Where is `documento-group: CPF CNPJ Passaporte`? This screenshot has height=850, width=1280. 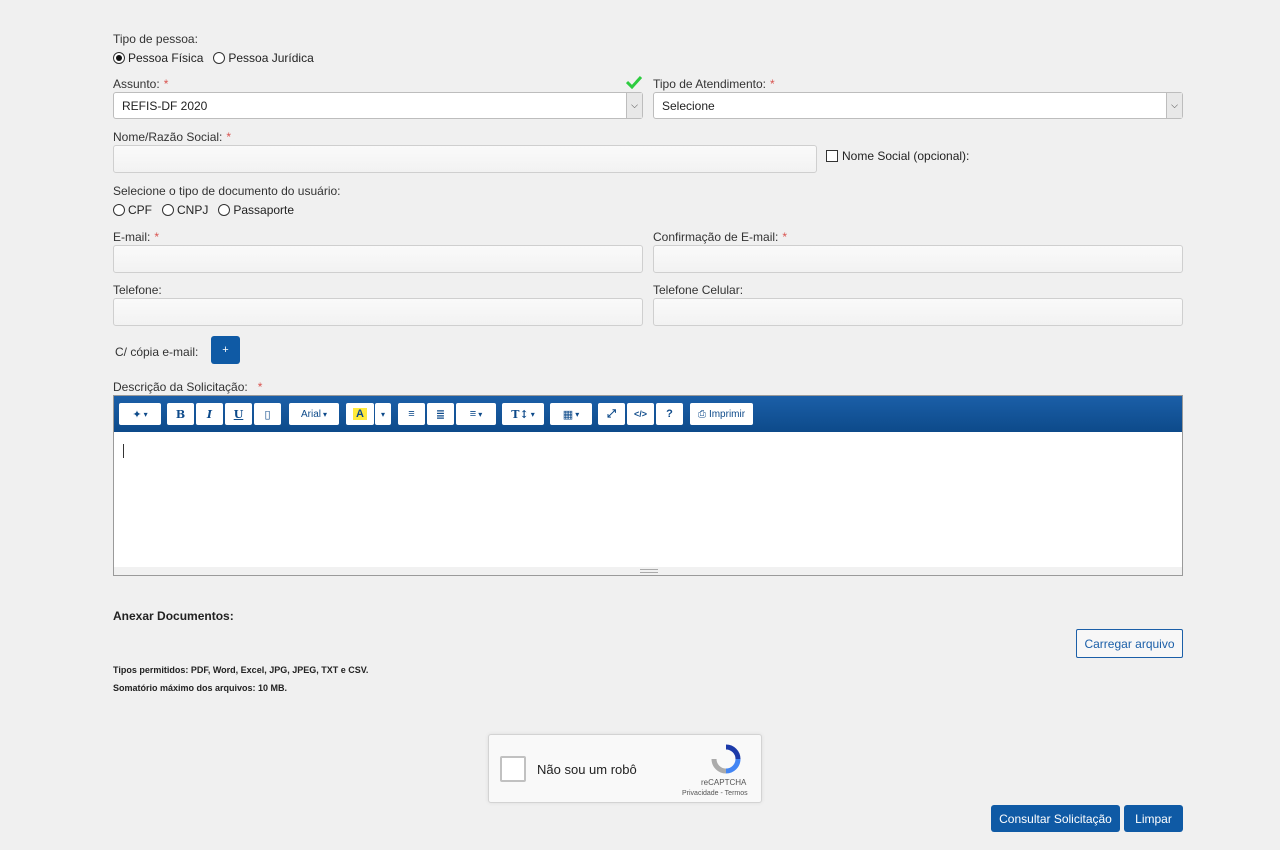 documento-group: CPF CNPJ Passaporte is located at coordinates (208, 210).